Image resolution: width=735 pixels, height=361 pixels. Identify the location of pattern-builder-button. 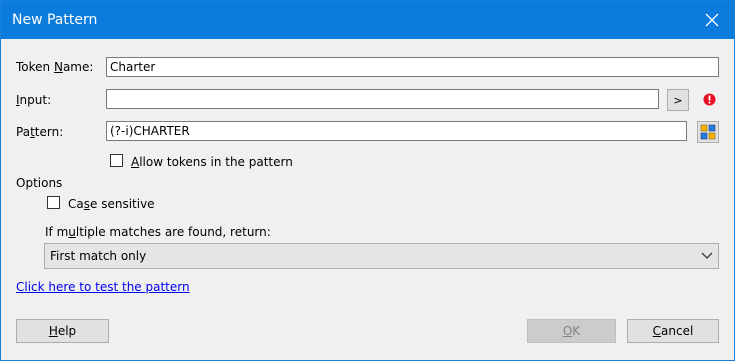
(708, 132).